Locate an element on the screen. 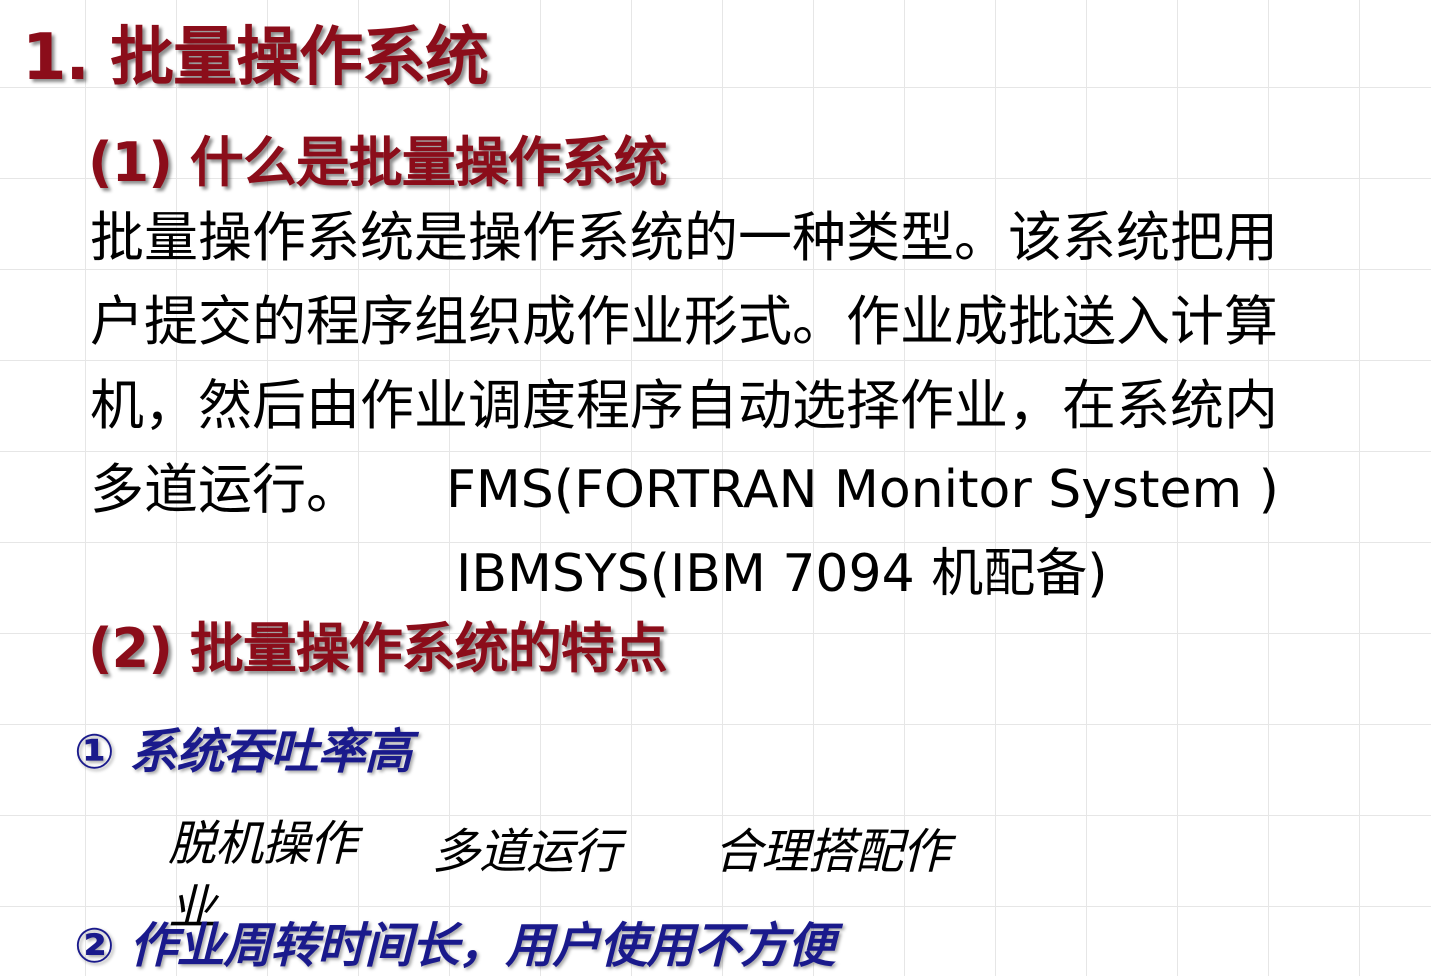 The image size is (1431, 976). definition-line-4: 多道运行。 is located at coordinates (225, 489).